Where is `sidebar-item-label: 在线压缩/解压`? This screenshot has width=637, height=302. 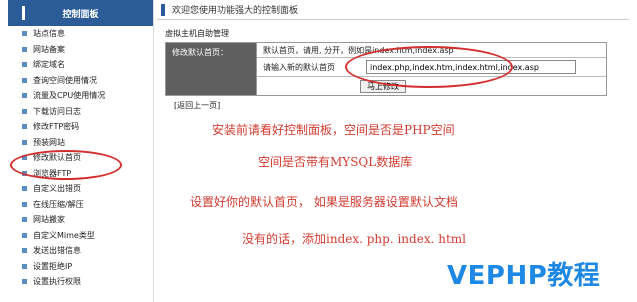
sidebar-item-label: 在线压缩/解压 is located at coordinates (58, 204).